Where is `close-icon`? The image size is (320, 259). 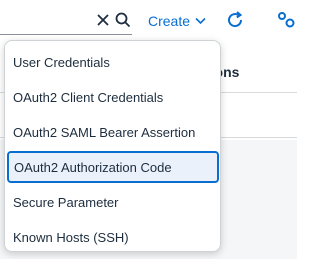 close-icon is located at coordinates (103, 20).